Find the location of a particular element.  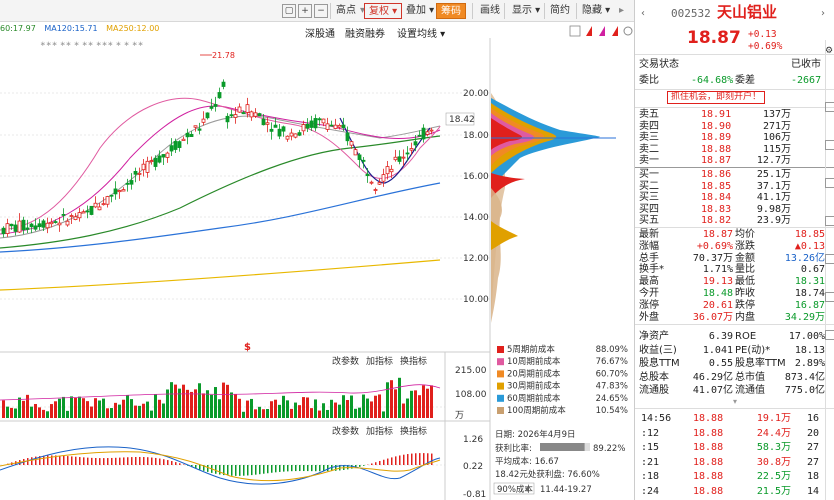

stock-name: 天山铝业 is located at coordinates (747, 12).